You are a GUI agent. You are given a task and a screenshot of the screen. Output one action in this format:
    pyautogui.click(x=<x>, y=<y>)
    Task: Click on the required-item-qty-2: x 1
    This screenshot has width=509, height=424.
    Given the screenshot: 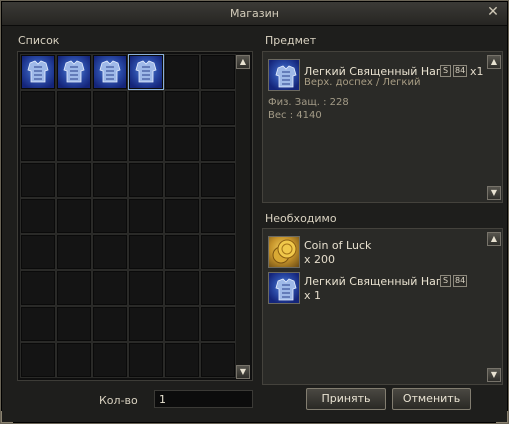 What is the action you would take?
    pyautogui.click(x=313, y=295)
    